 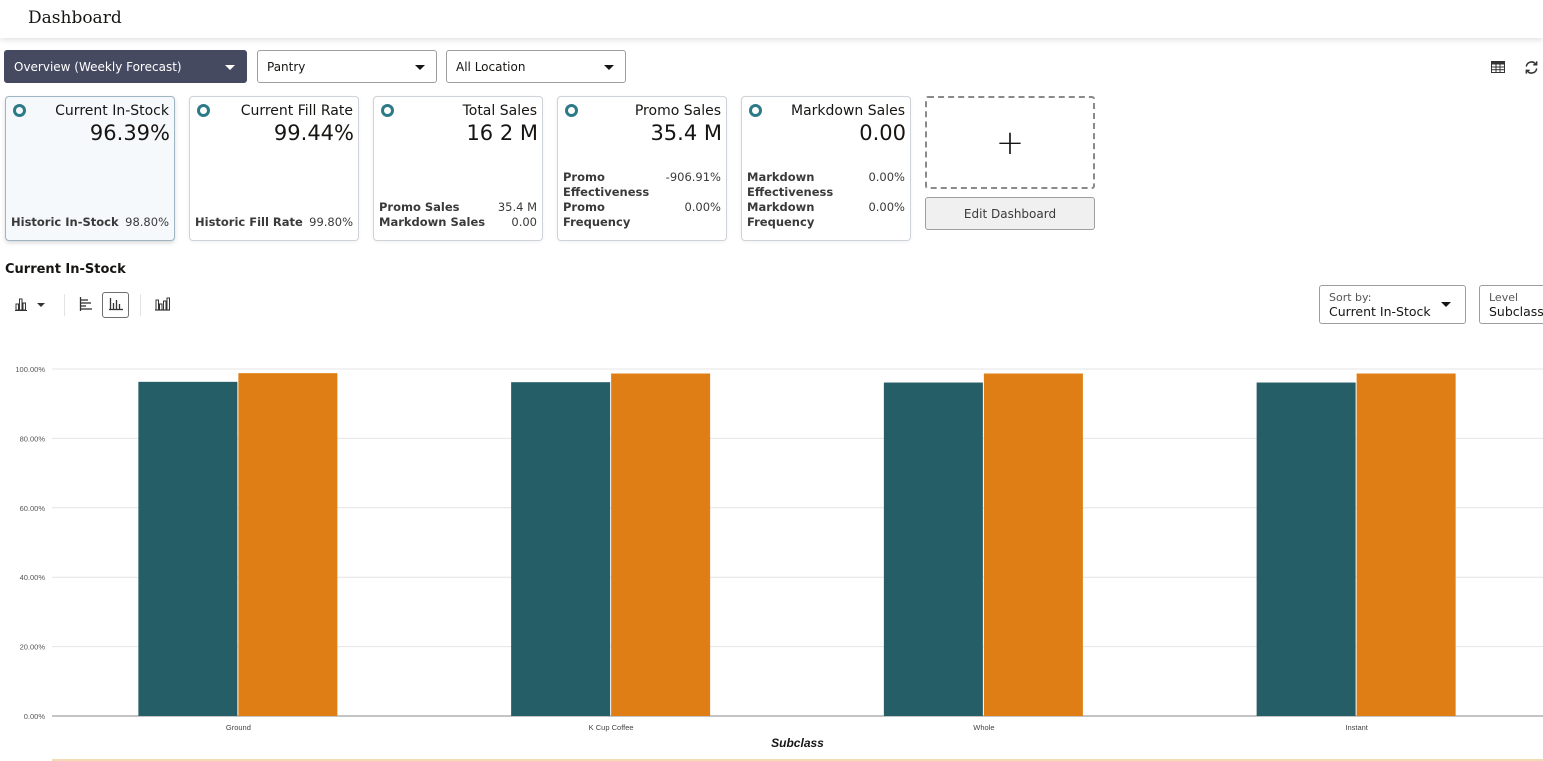 What do you see at coordinates (75, 18) in the screenshot?
I see `page-title: Dashboard` at bounding box center [75, 18].